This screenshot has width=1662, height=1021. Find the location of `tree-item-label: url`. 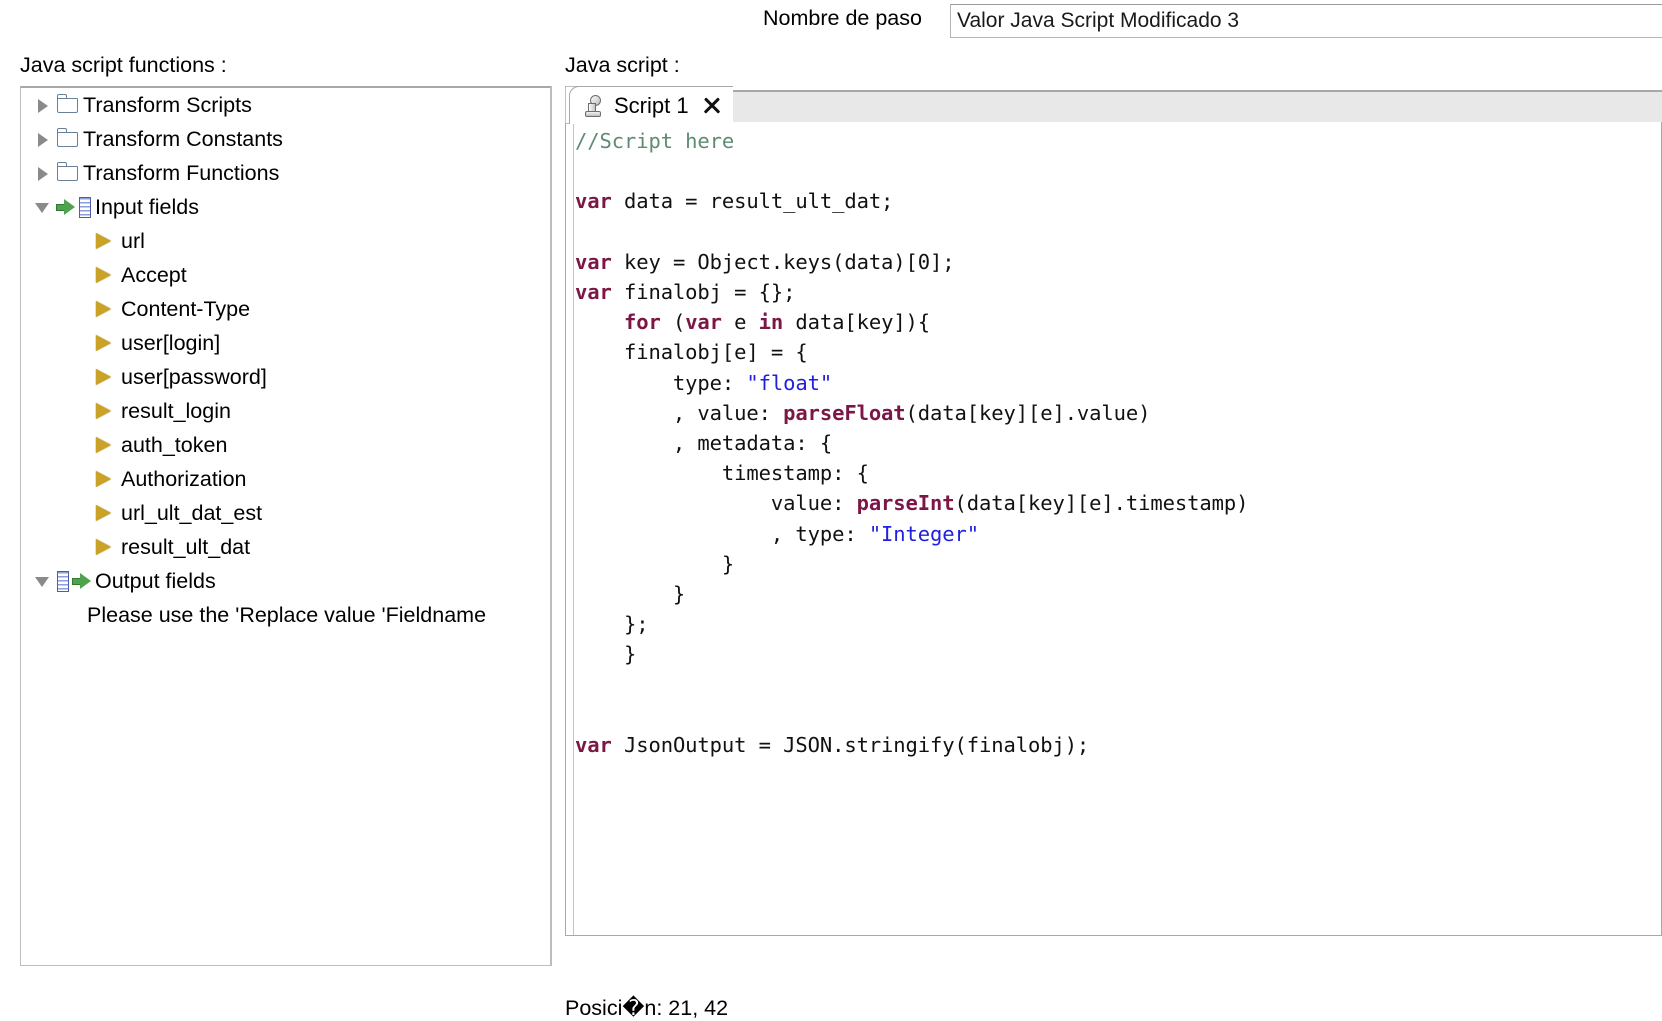

tree-item-label: url is located at coordinates (133, 241).